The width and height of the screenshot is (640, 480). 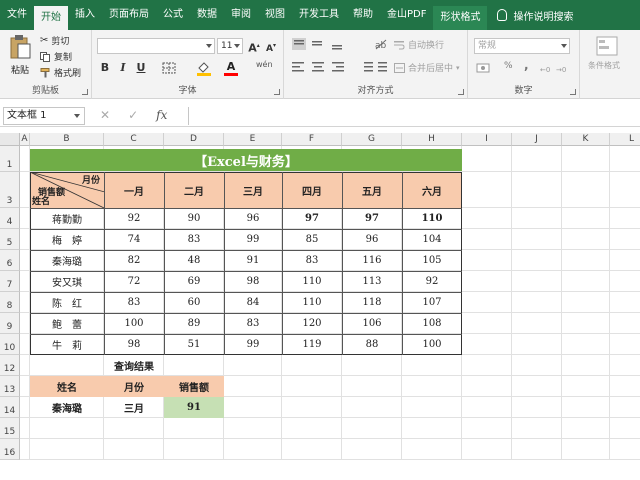 I want to click on value-cell: 98, so click(x=253, y=281).